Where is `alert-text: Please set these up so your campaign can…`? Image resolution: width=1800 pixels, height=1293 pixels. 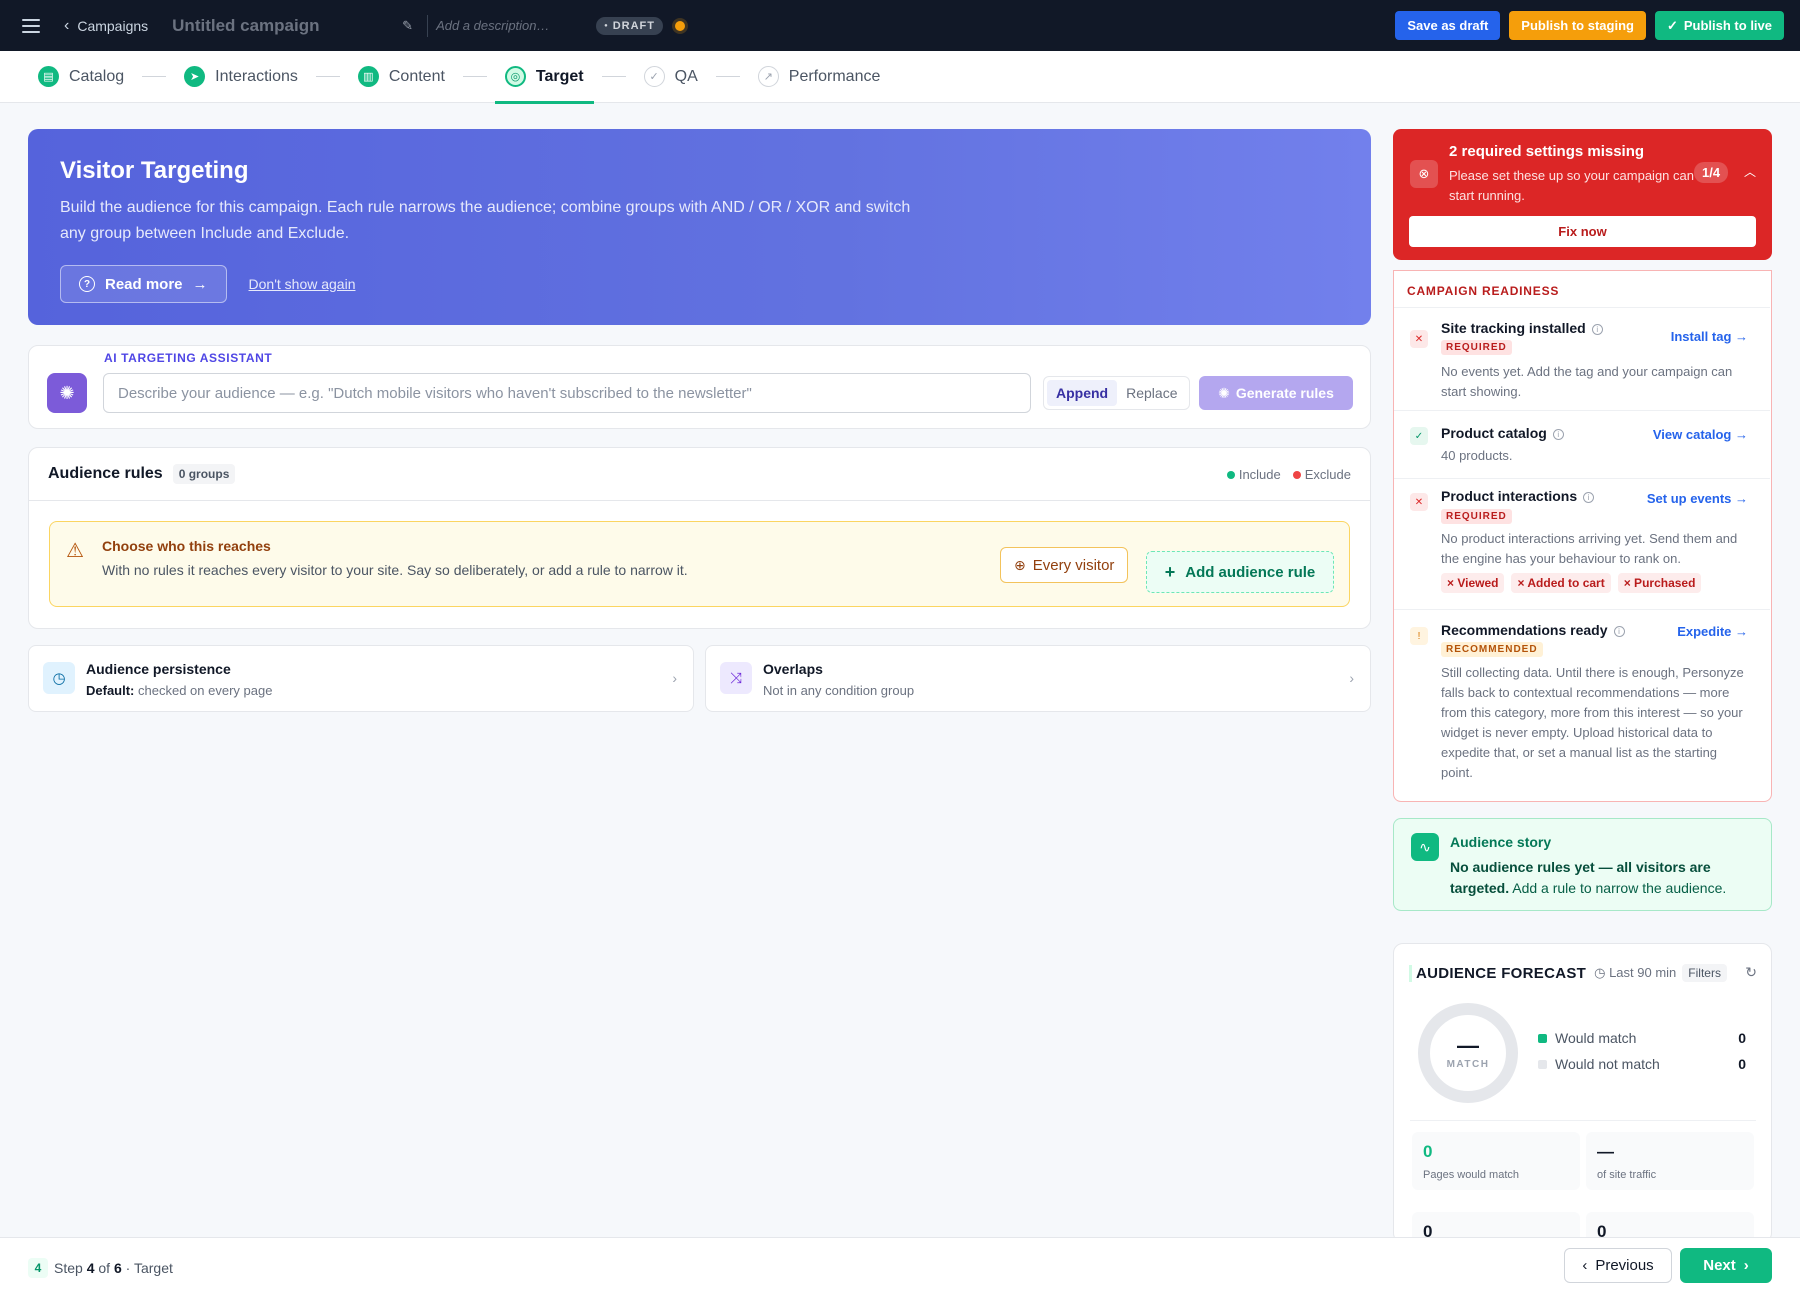 alert-text: Please set these up so your campaign can… is located at coordinates (1571, 185).